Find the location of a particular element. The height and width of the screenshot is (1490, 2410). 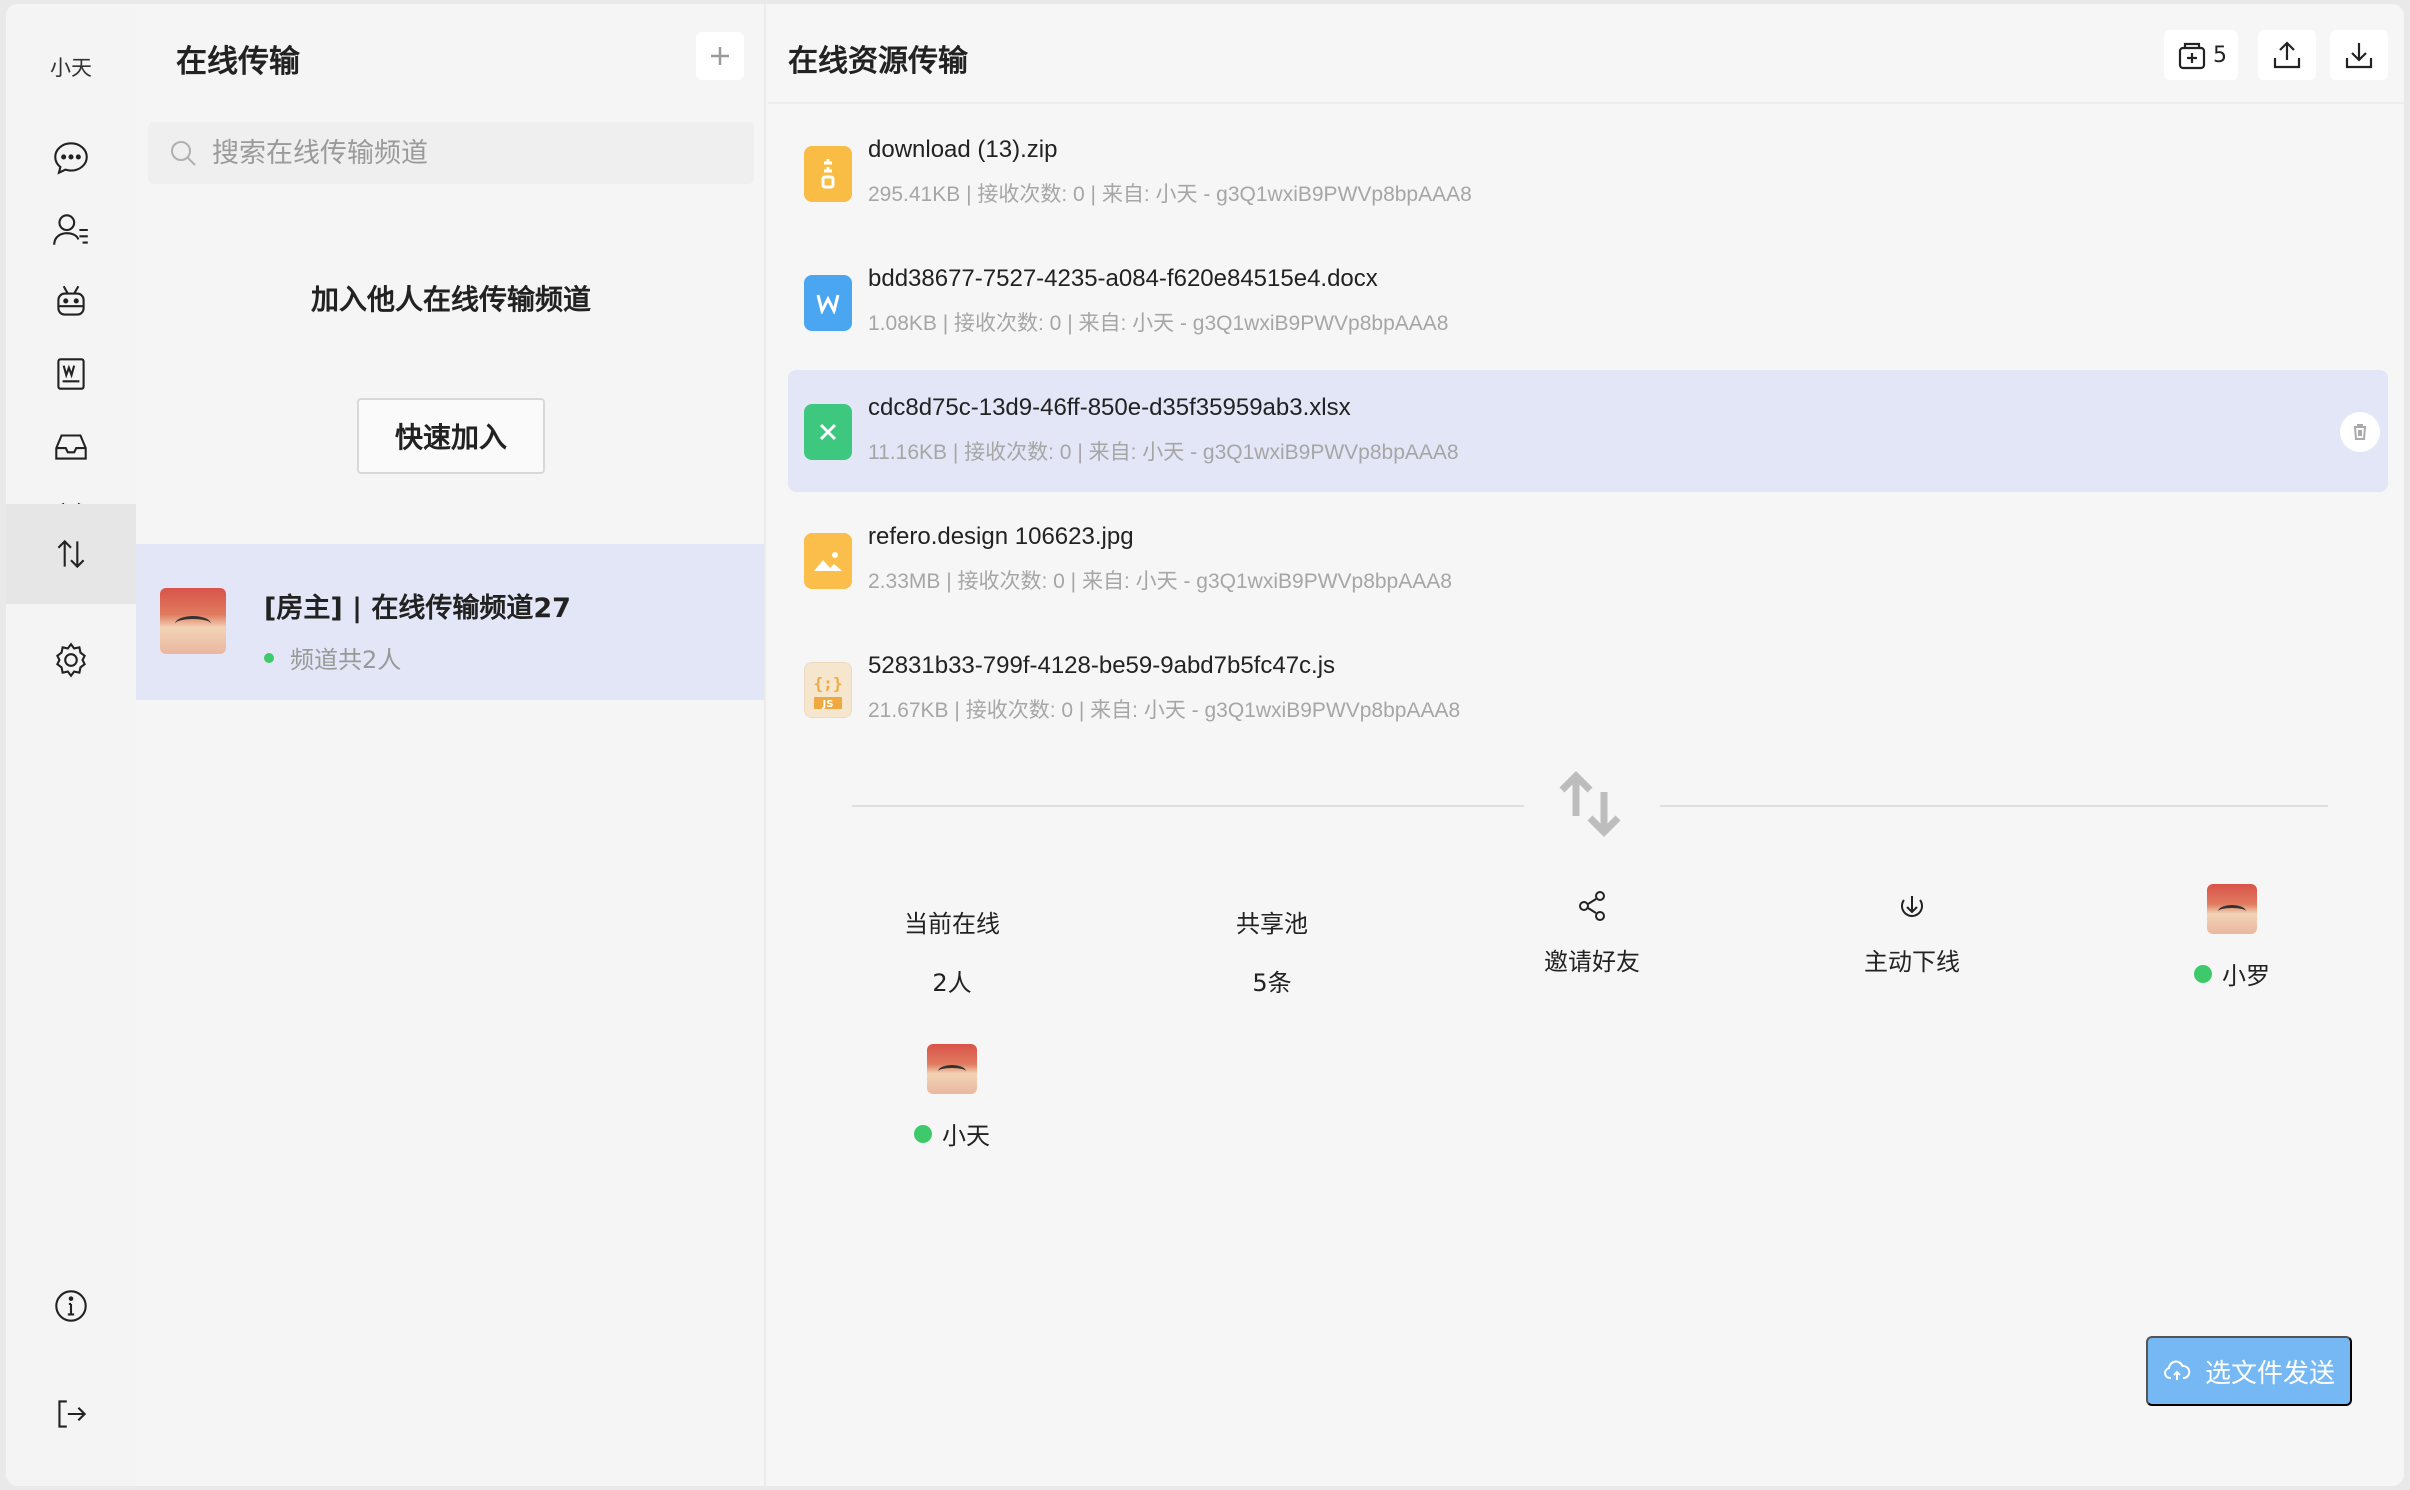

pool-value: 5条 is located at coordinates (1272, 983).